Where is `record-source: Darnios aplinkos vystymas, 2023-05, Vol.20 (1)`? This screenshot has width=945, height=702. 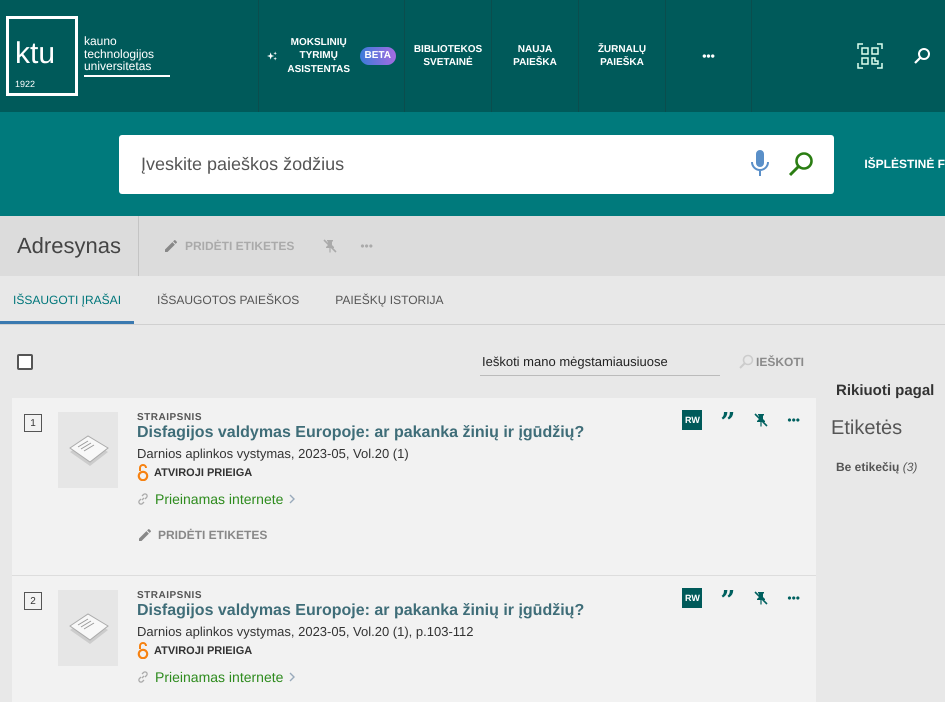
record-source: Darnios aplinkos vystymas, 2023-05, Vol.20 (1) is located at coordinates (273, 453).